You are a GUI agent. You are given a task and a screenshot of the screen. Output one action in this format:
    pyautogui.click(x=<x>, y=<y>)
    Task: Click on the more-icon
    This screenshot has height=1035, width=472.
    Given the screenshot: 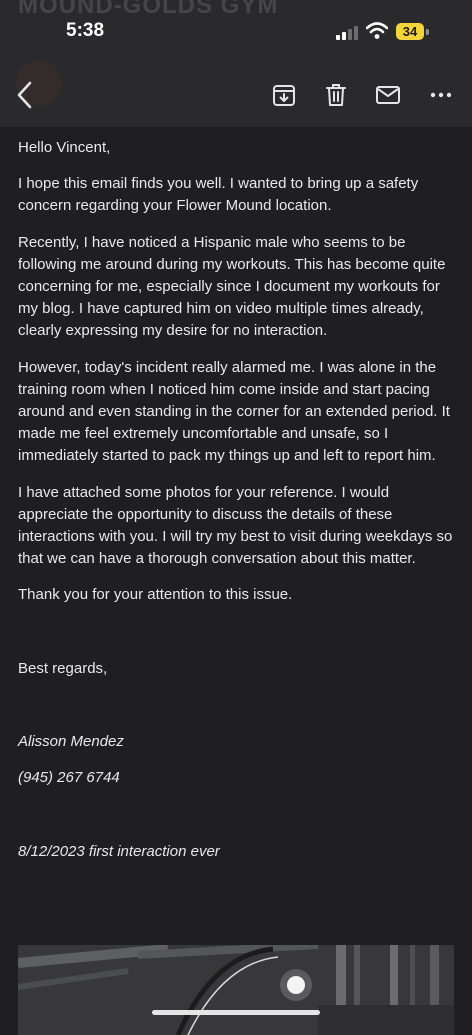 What is the action you would take?
    pyautogui.click(x=441, y=95)
    